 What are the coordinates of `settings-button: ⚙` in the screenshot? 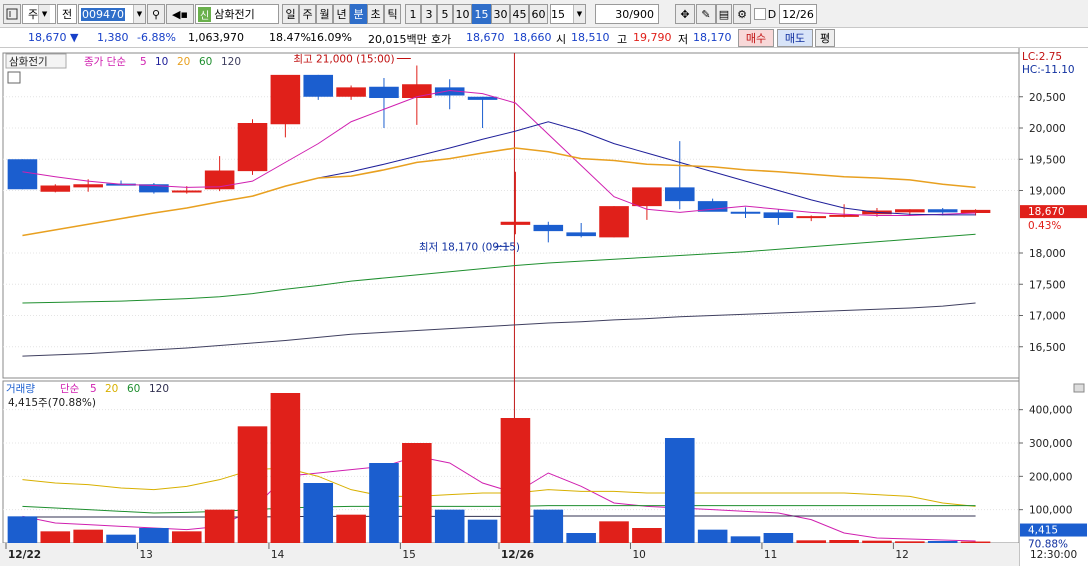 It's located at (742, 14).